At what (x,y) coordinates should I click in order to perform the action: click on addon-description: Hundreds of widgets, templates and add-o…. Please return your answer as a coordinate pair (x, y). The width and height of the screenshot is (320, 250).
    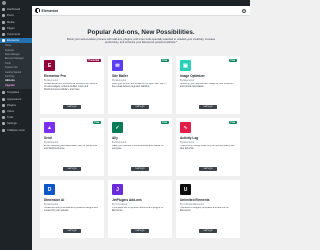
    Looking at the image, I should click on (204, 210).